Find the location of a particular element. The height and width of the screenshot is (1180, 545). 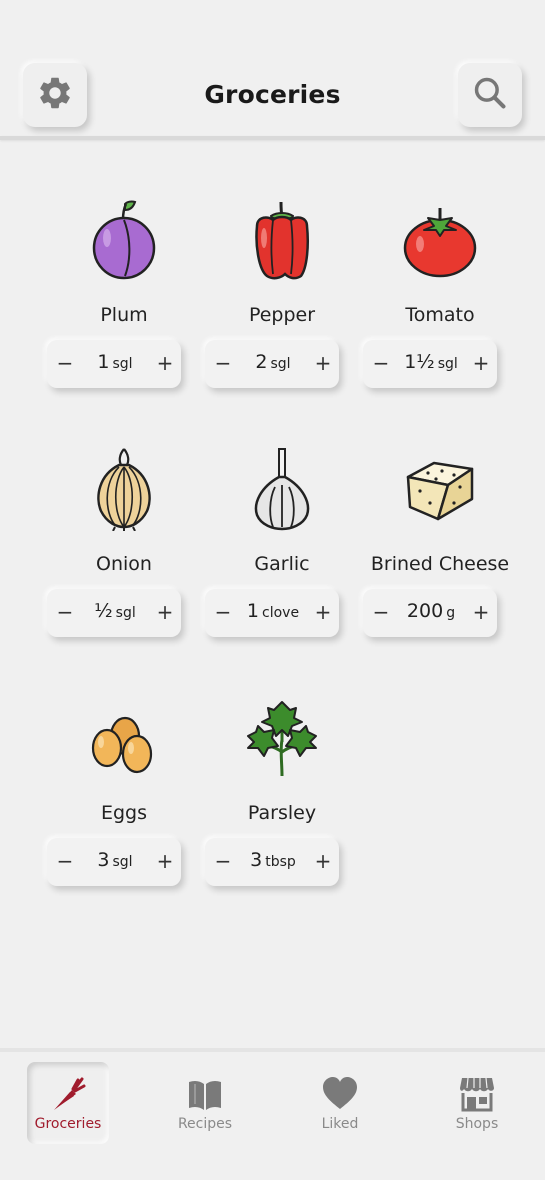

quantity-stepper: − 2 sgl + is located at coordinates (272, 364).